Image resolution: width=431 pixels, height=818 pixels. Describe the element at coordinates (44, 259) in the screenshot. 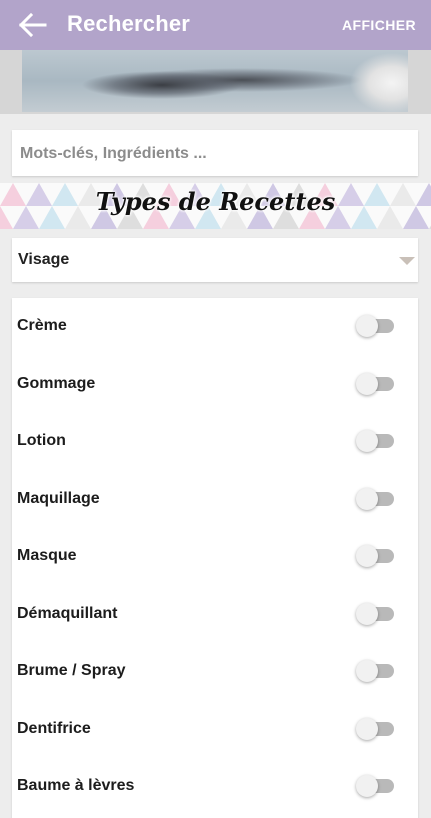

I see `category-select-value: Visage` at that location.